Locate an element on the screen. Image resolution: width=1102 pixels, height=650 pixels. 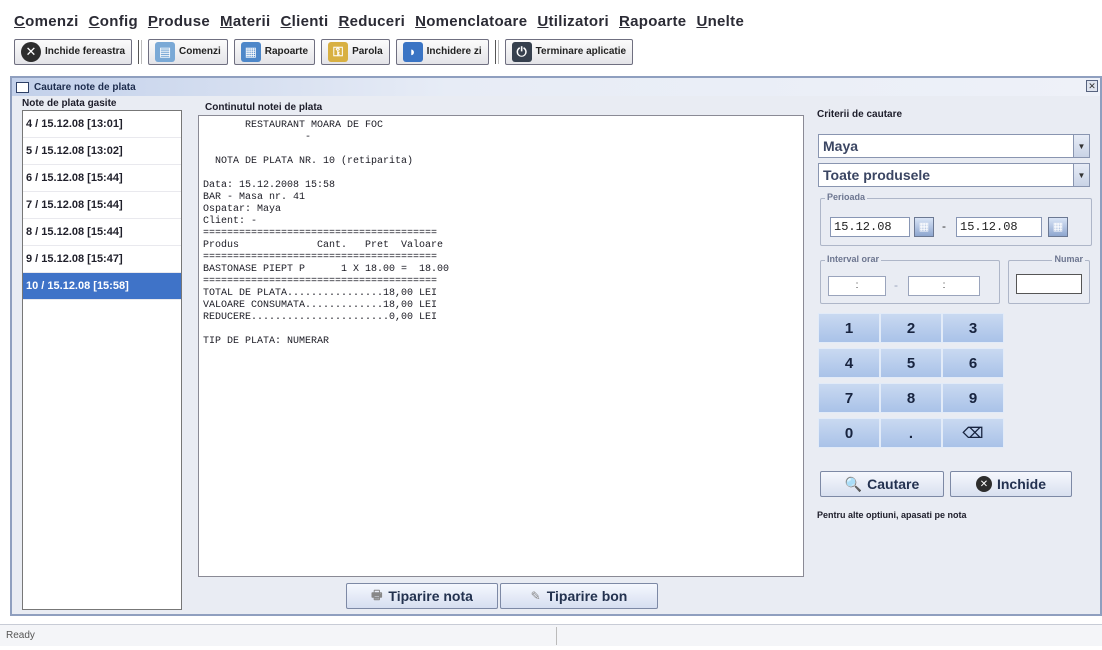
key-7: 7 is located at coordinates (849, 398).